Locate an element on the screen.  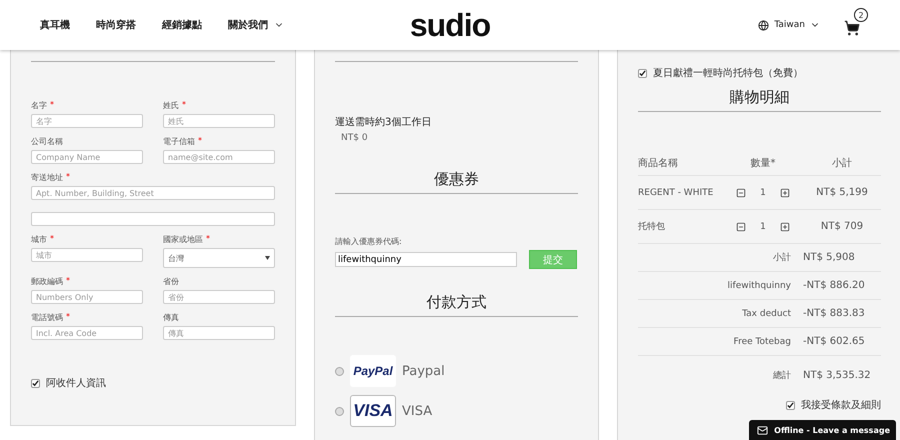
total-value: -NT$ 886.20 is located at coordinates (834, 285).